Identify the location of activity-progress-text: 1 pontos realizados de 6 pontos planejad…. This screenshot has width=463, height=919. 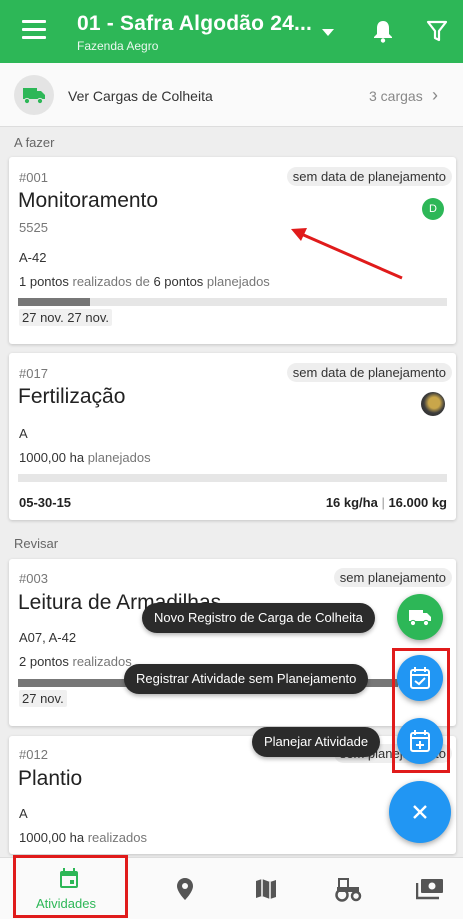
(144, 281).